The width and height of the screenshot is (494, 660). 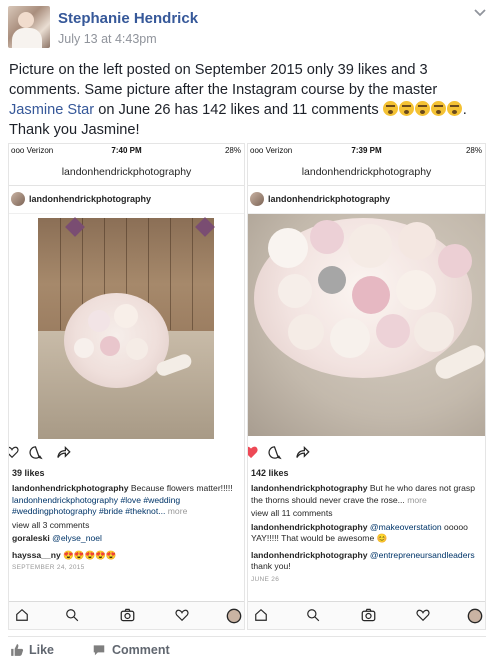 What do you see at coordinates (76, 538) in the screenshot?
I see `comment-text: @elyse_noel` at bounding box center [76, 538].